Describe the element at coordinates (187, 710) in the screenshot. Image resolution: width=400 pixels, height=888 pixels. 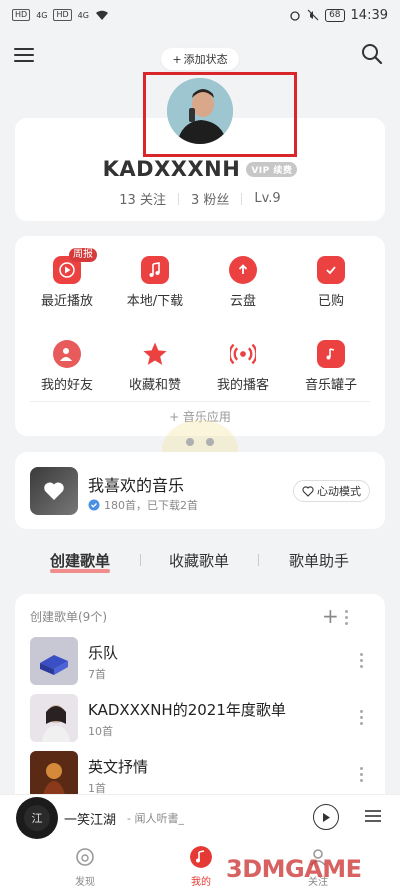
I see `playlist-name: KADXXXNH的2021年度歌单` at that location.